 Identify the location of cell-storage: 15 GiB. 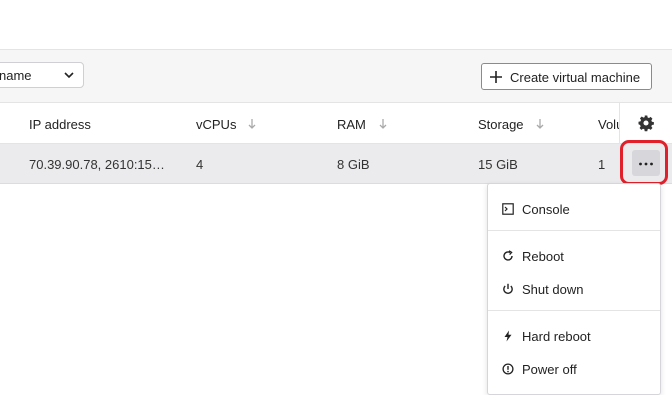
(498, 164).